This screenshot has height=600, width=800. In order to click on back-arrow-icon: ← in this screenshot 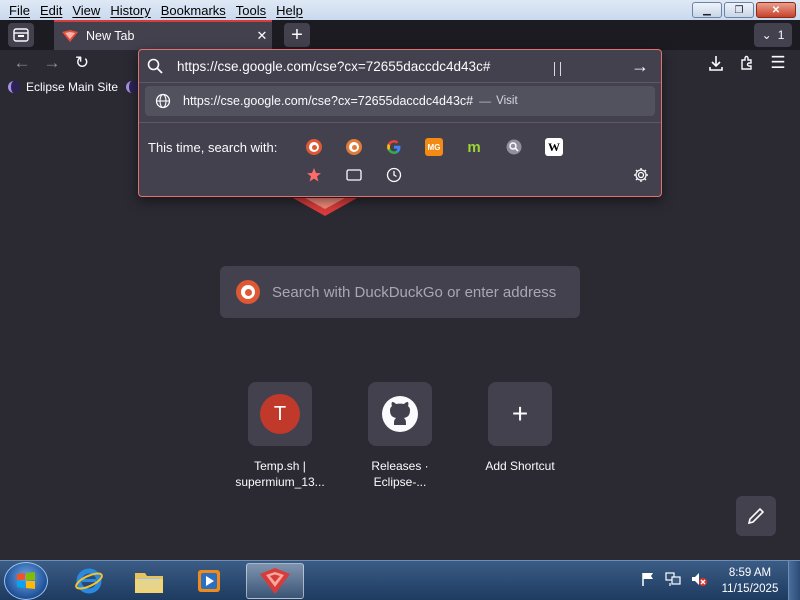, I will do `click(22, 62)`.